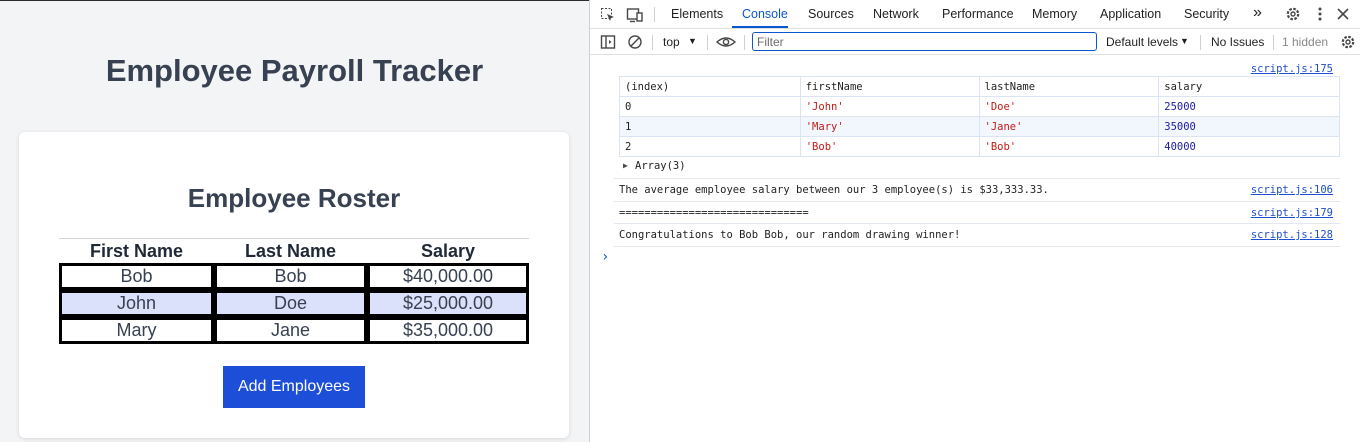 This screenshot has height=442, width=1360. Describe the element at coordinates (290, 250) in the screenshot. I see `column-header-last-name: Last Name` at that location.